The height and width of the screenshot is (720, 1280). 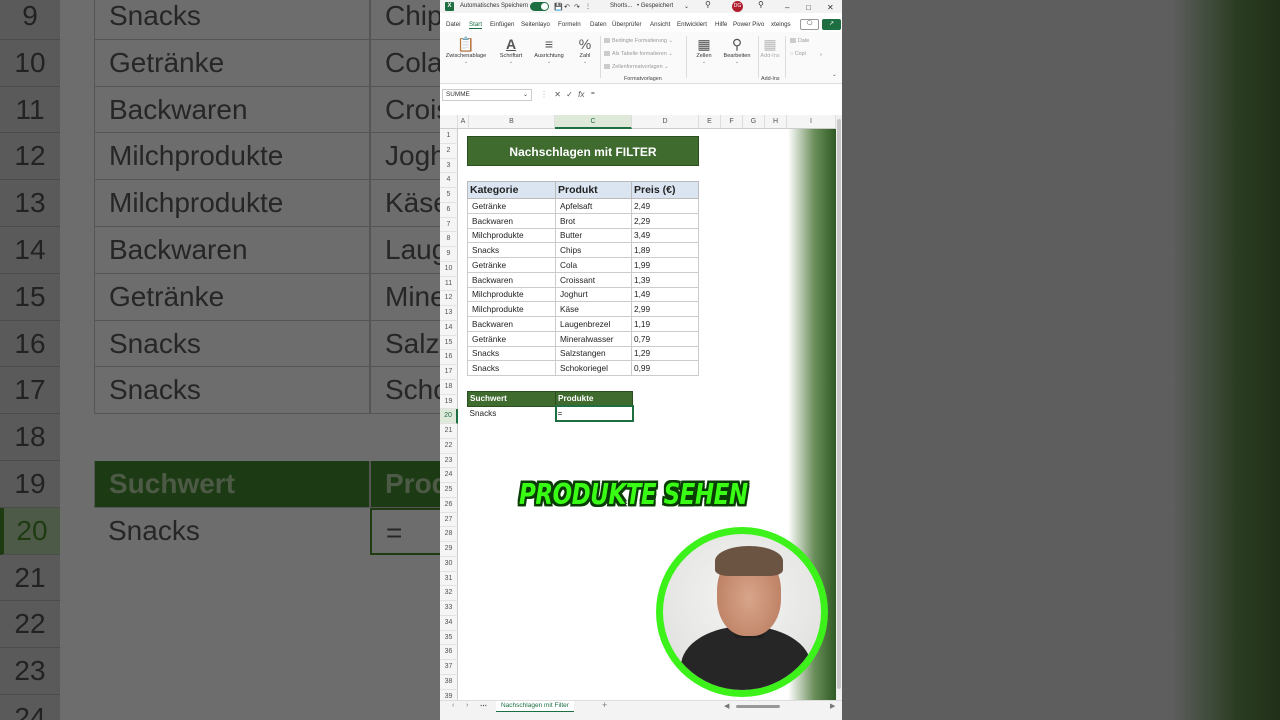 I want to click on row-header: 2, so click(x=449, y=151).